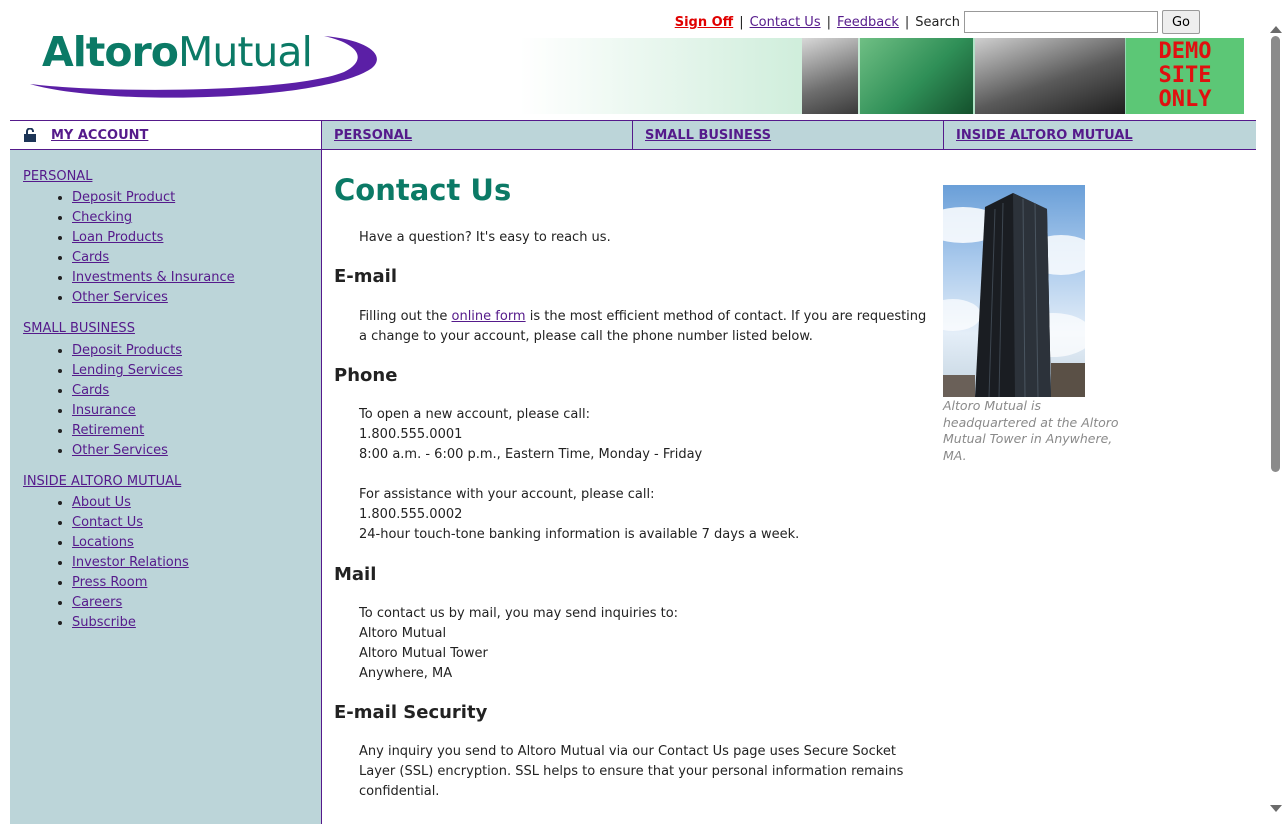 Image resolution: width=1285 pixels, height=824 pixels. I want to click on meeting-photo, so click(1050, 76).